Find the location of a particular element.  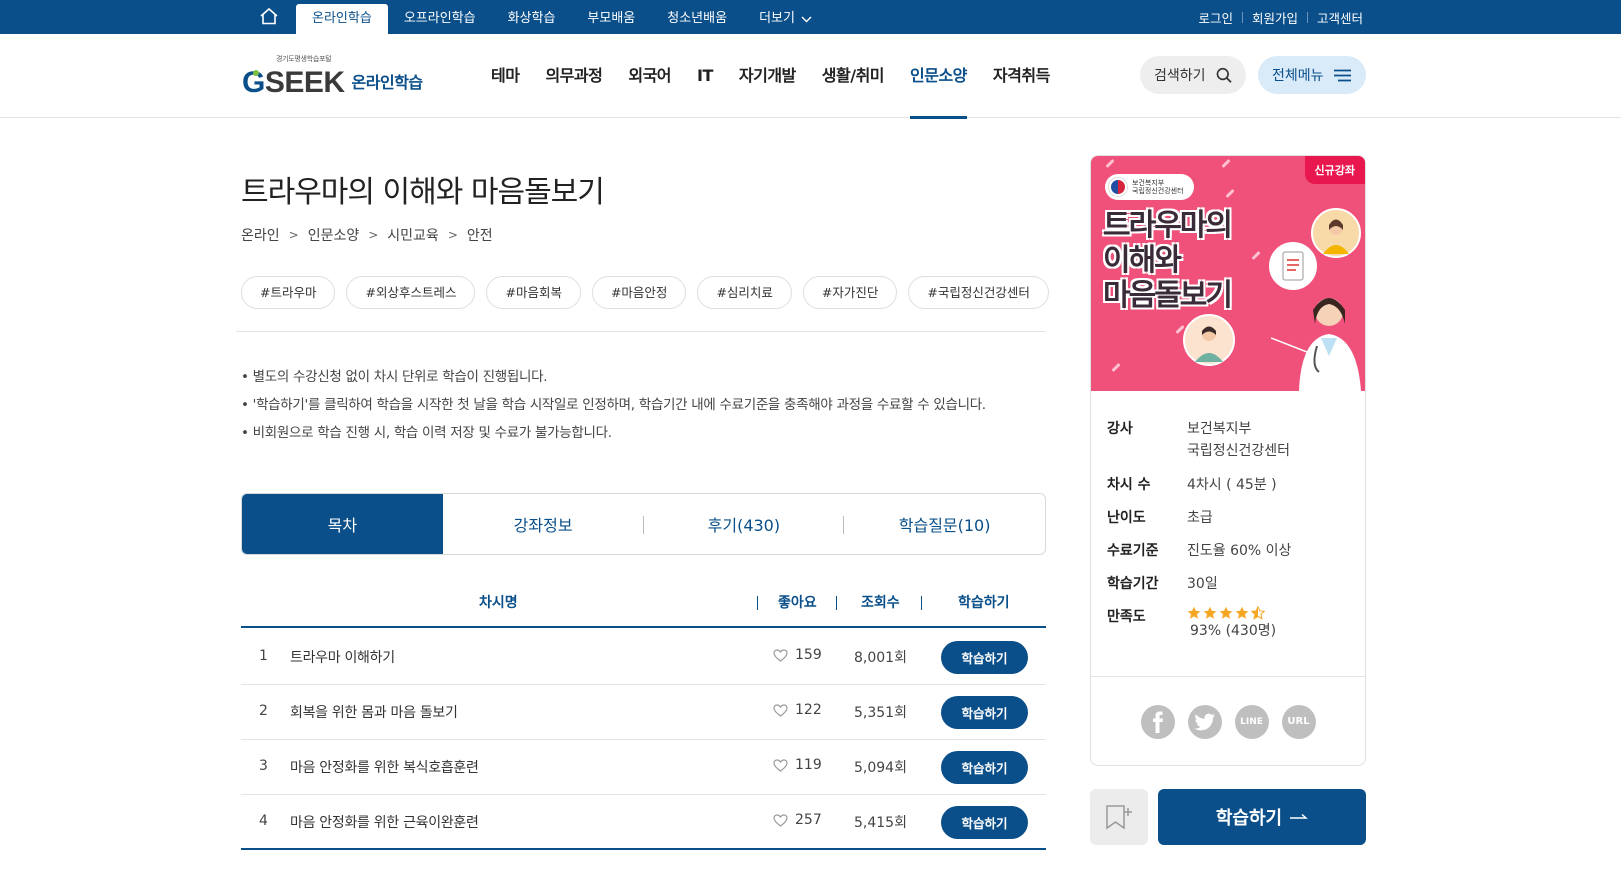

top-tab-offline: 오프라인학습 is located at coordinates (440, 19).